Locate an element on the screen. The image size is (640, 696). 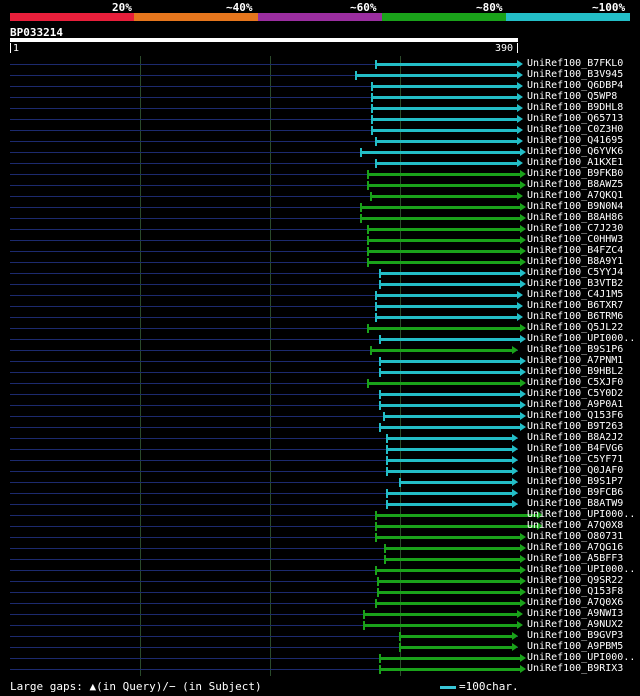
hit-label: UniRef100_B9S1P6 is located at coordinates (575, 349).